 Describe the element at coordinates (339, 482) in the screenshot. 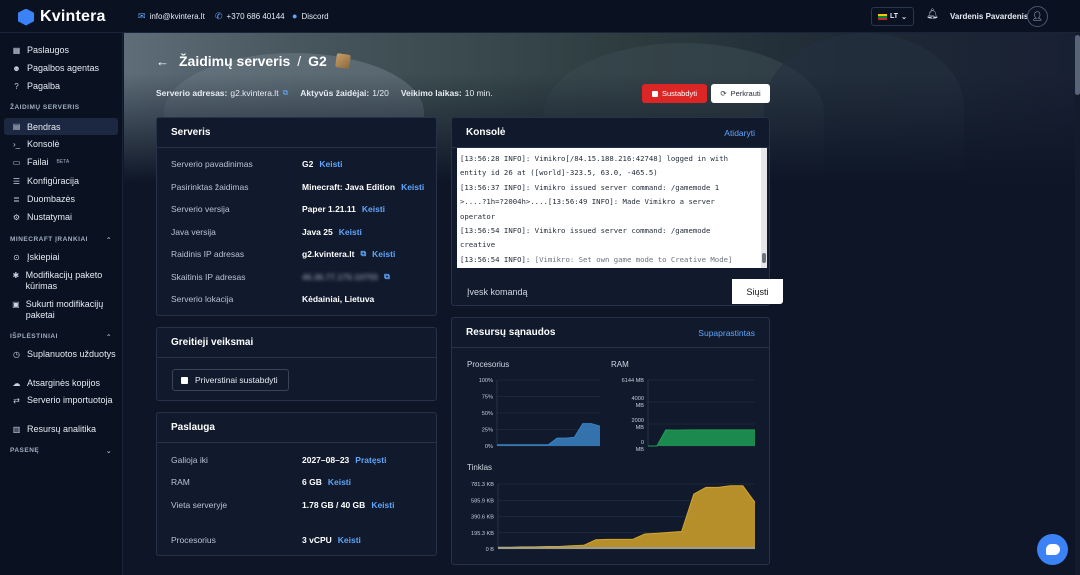

I see `edit-ram-link: Keisti` at that location.